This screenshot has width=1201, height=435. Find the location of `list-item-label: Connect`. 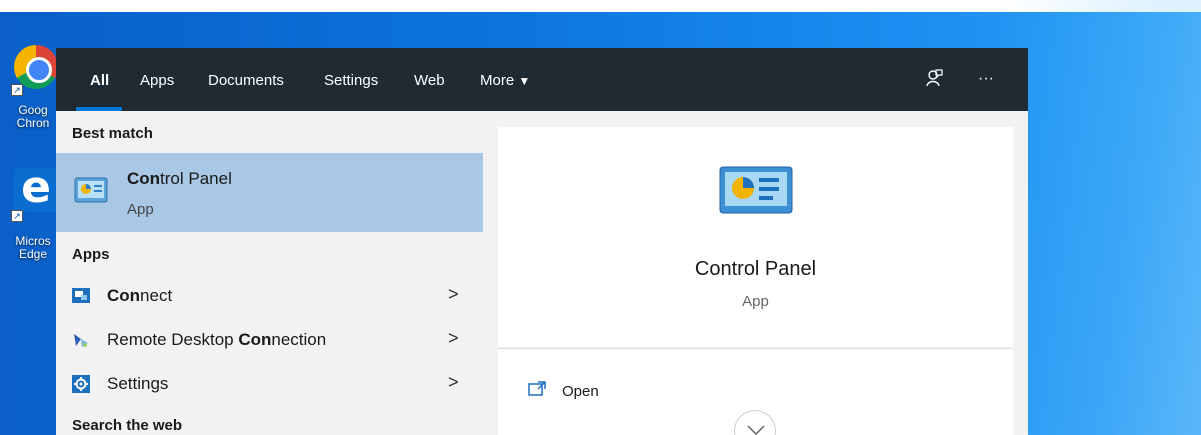

list-item-label: Connect is located at coordinates (140, 295).